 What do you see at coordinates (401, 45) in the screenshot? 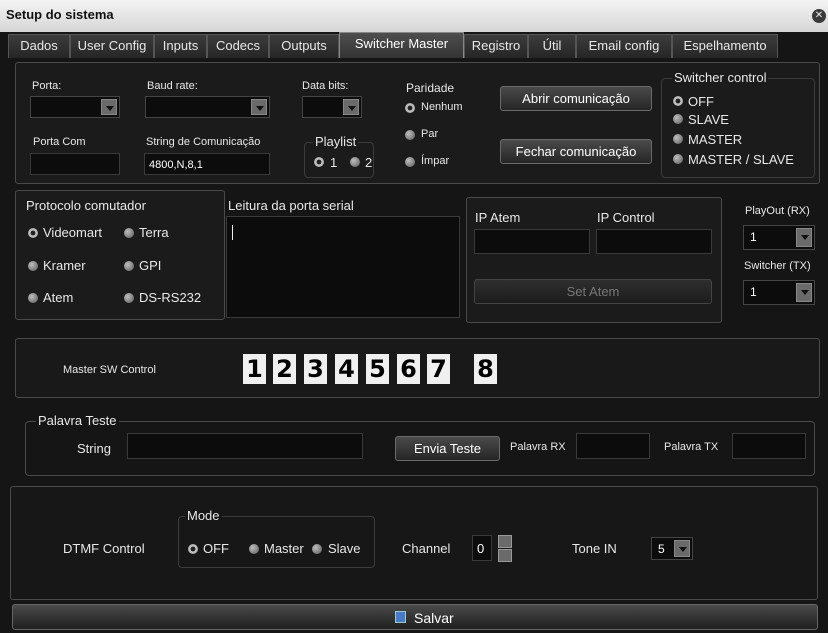
I see `tab-switcher-master: Switcher Master` at bounding box center [401, 45].